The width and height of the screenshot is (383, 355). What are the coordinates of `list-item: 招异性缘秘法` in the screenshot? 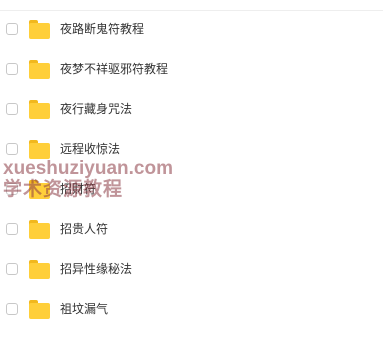 It's located at (191, 270).